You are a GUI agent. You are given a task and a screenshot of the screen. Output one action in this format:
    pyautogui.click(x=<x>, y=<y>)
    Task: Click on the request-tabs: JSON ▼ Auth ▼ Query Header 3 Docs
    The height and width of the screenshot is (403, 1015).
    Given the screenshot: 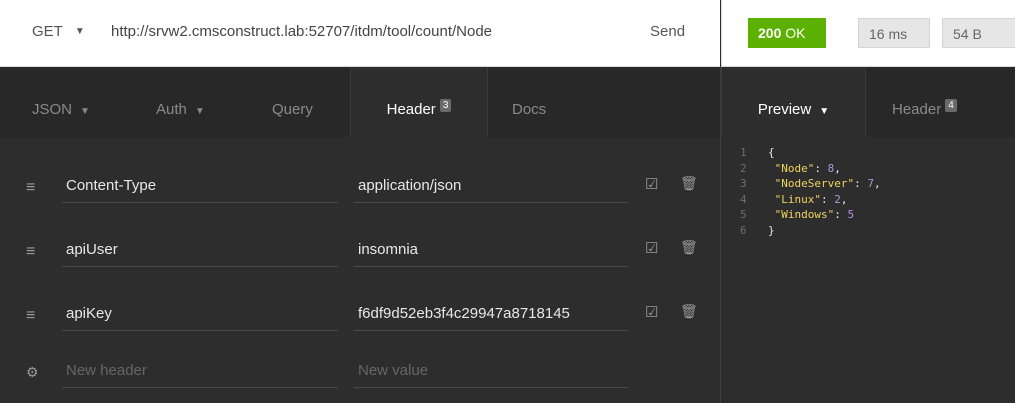 What is the action you would take?
    pyautogui.click(x=360, y=102)
    